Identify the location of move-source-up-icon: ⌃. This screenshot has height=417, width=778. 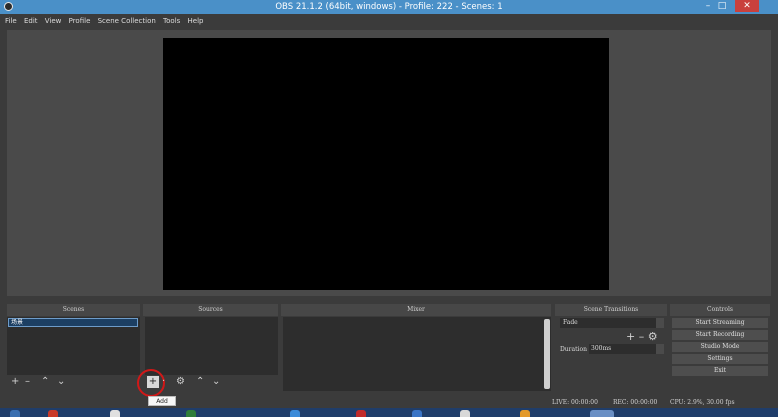
(200, 381).